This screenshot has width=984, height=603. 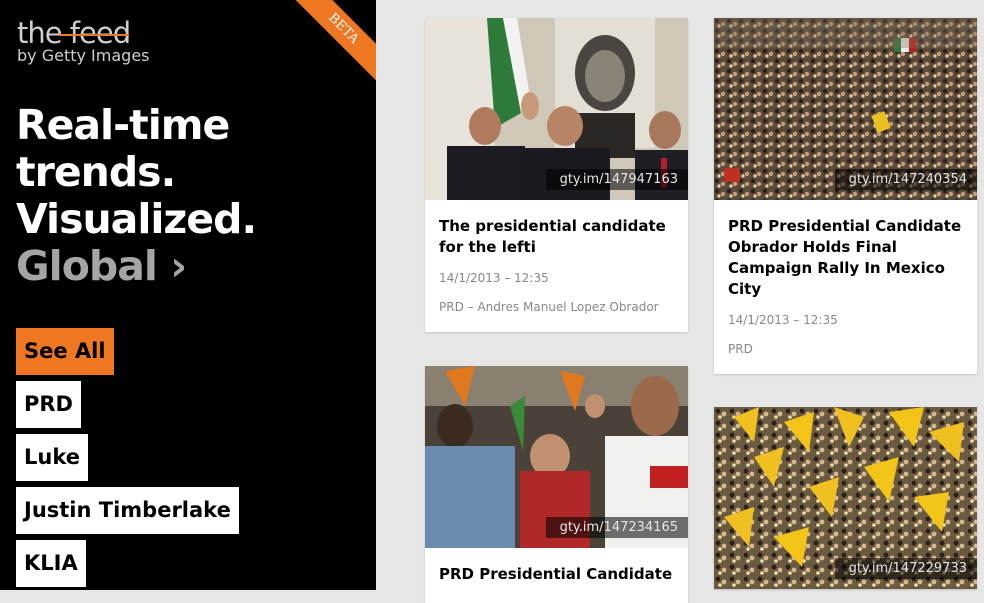 I want to click on global-link: Global ›, so click(x=136, y=266).